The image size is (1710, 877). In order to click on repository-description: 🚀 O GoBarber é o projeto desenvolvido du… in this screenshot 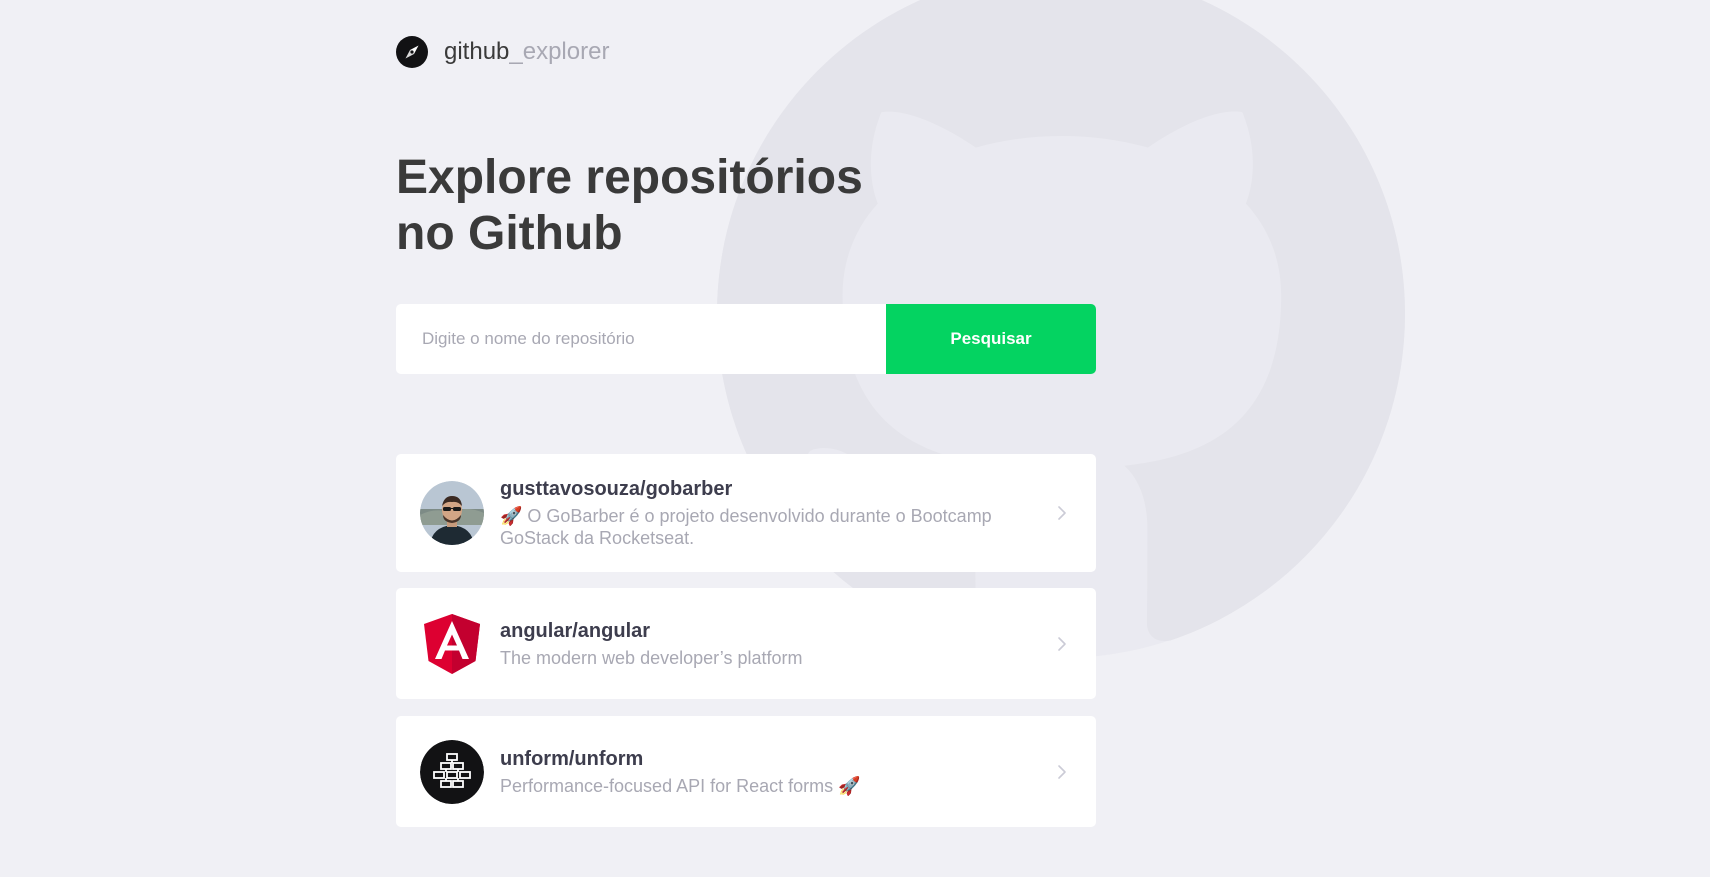, I will do `click(746, 527)`.